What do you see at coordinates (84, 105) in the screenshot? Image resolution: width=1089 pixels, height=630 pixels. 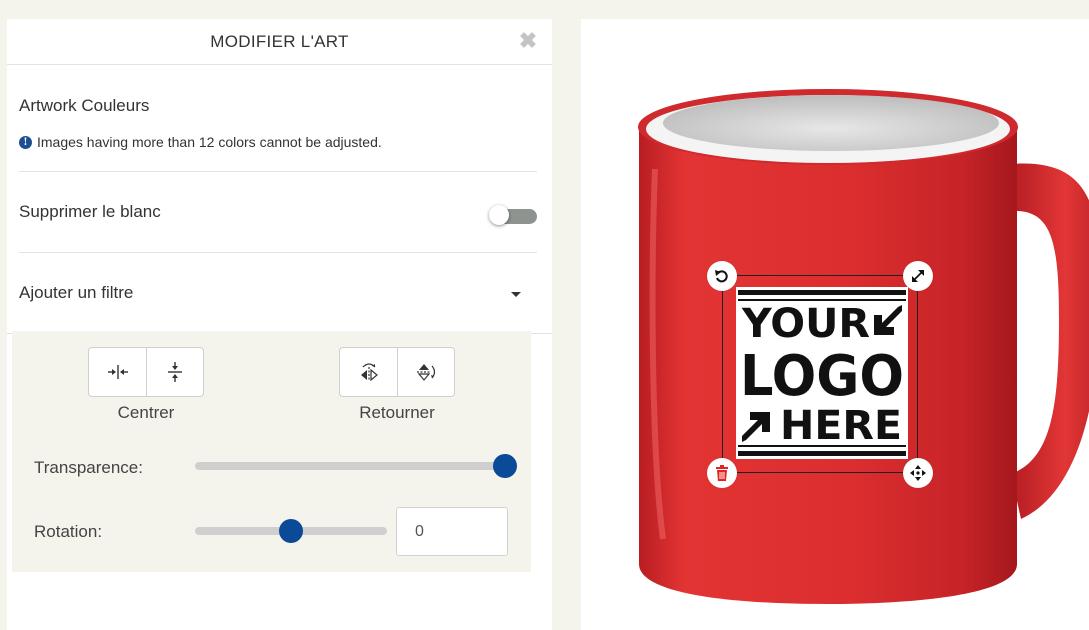 I see `artwork-colors-heading: Artwork Couleurs` at bounding box center [84, 105].